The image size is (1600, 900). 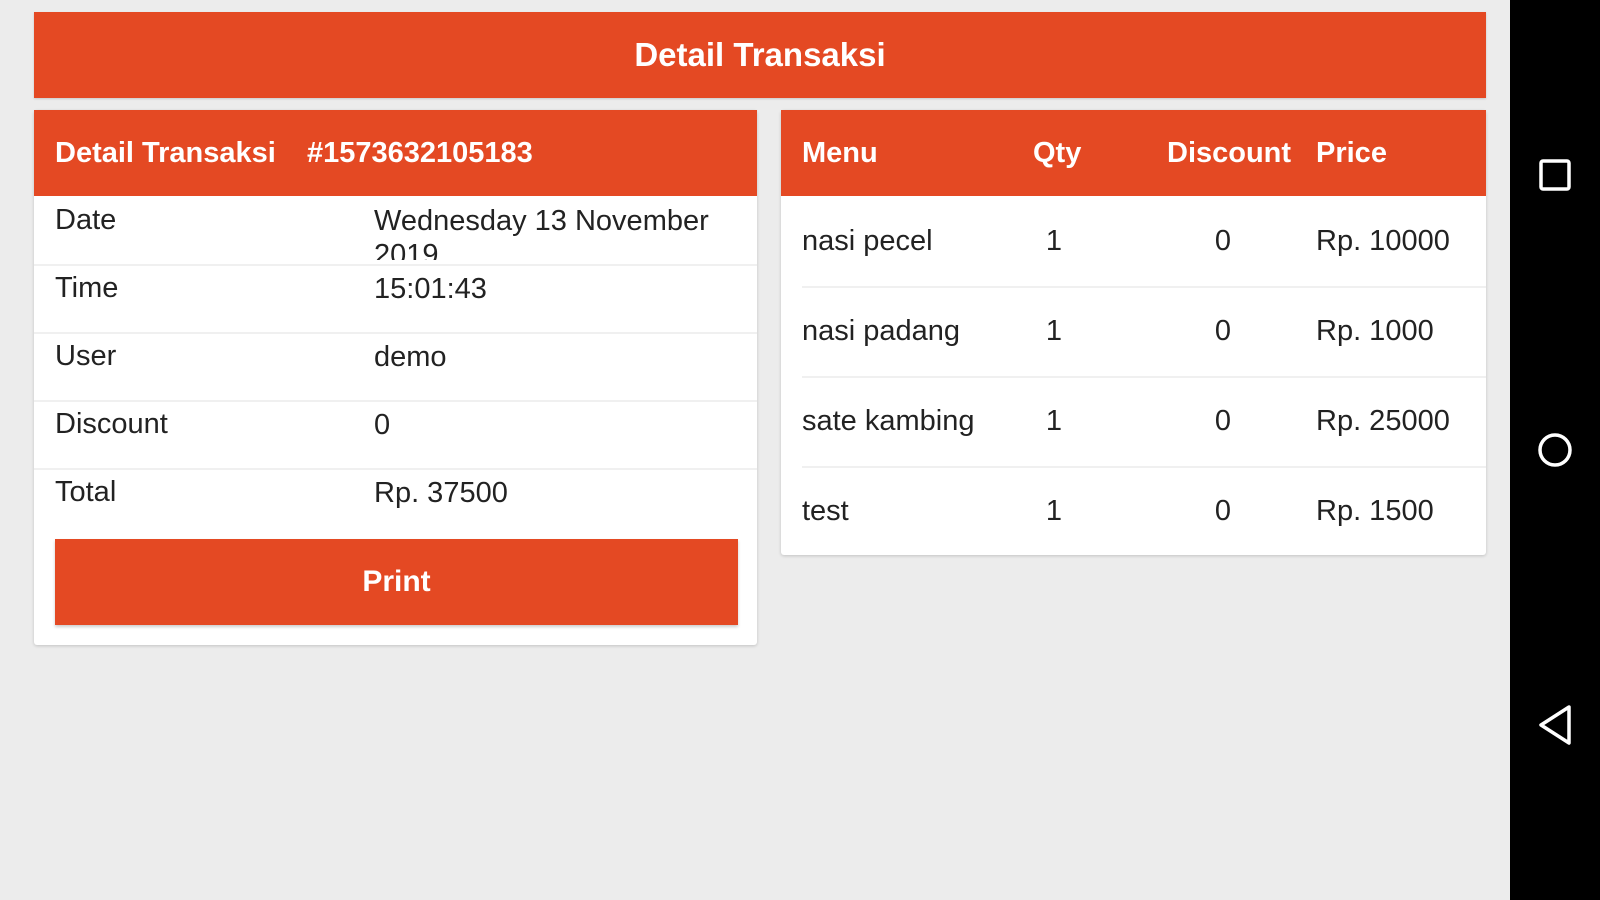 What do you see at coordinates (867, 240) in the screenshot?
I see `cell-menu: nasi pecel` at bounding box center [867, 240].